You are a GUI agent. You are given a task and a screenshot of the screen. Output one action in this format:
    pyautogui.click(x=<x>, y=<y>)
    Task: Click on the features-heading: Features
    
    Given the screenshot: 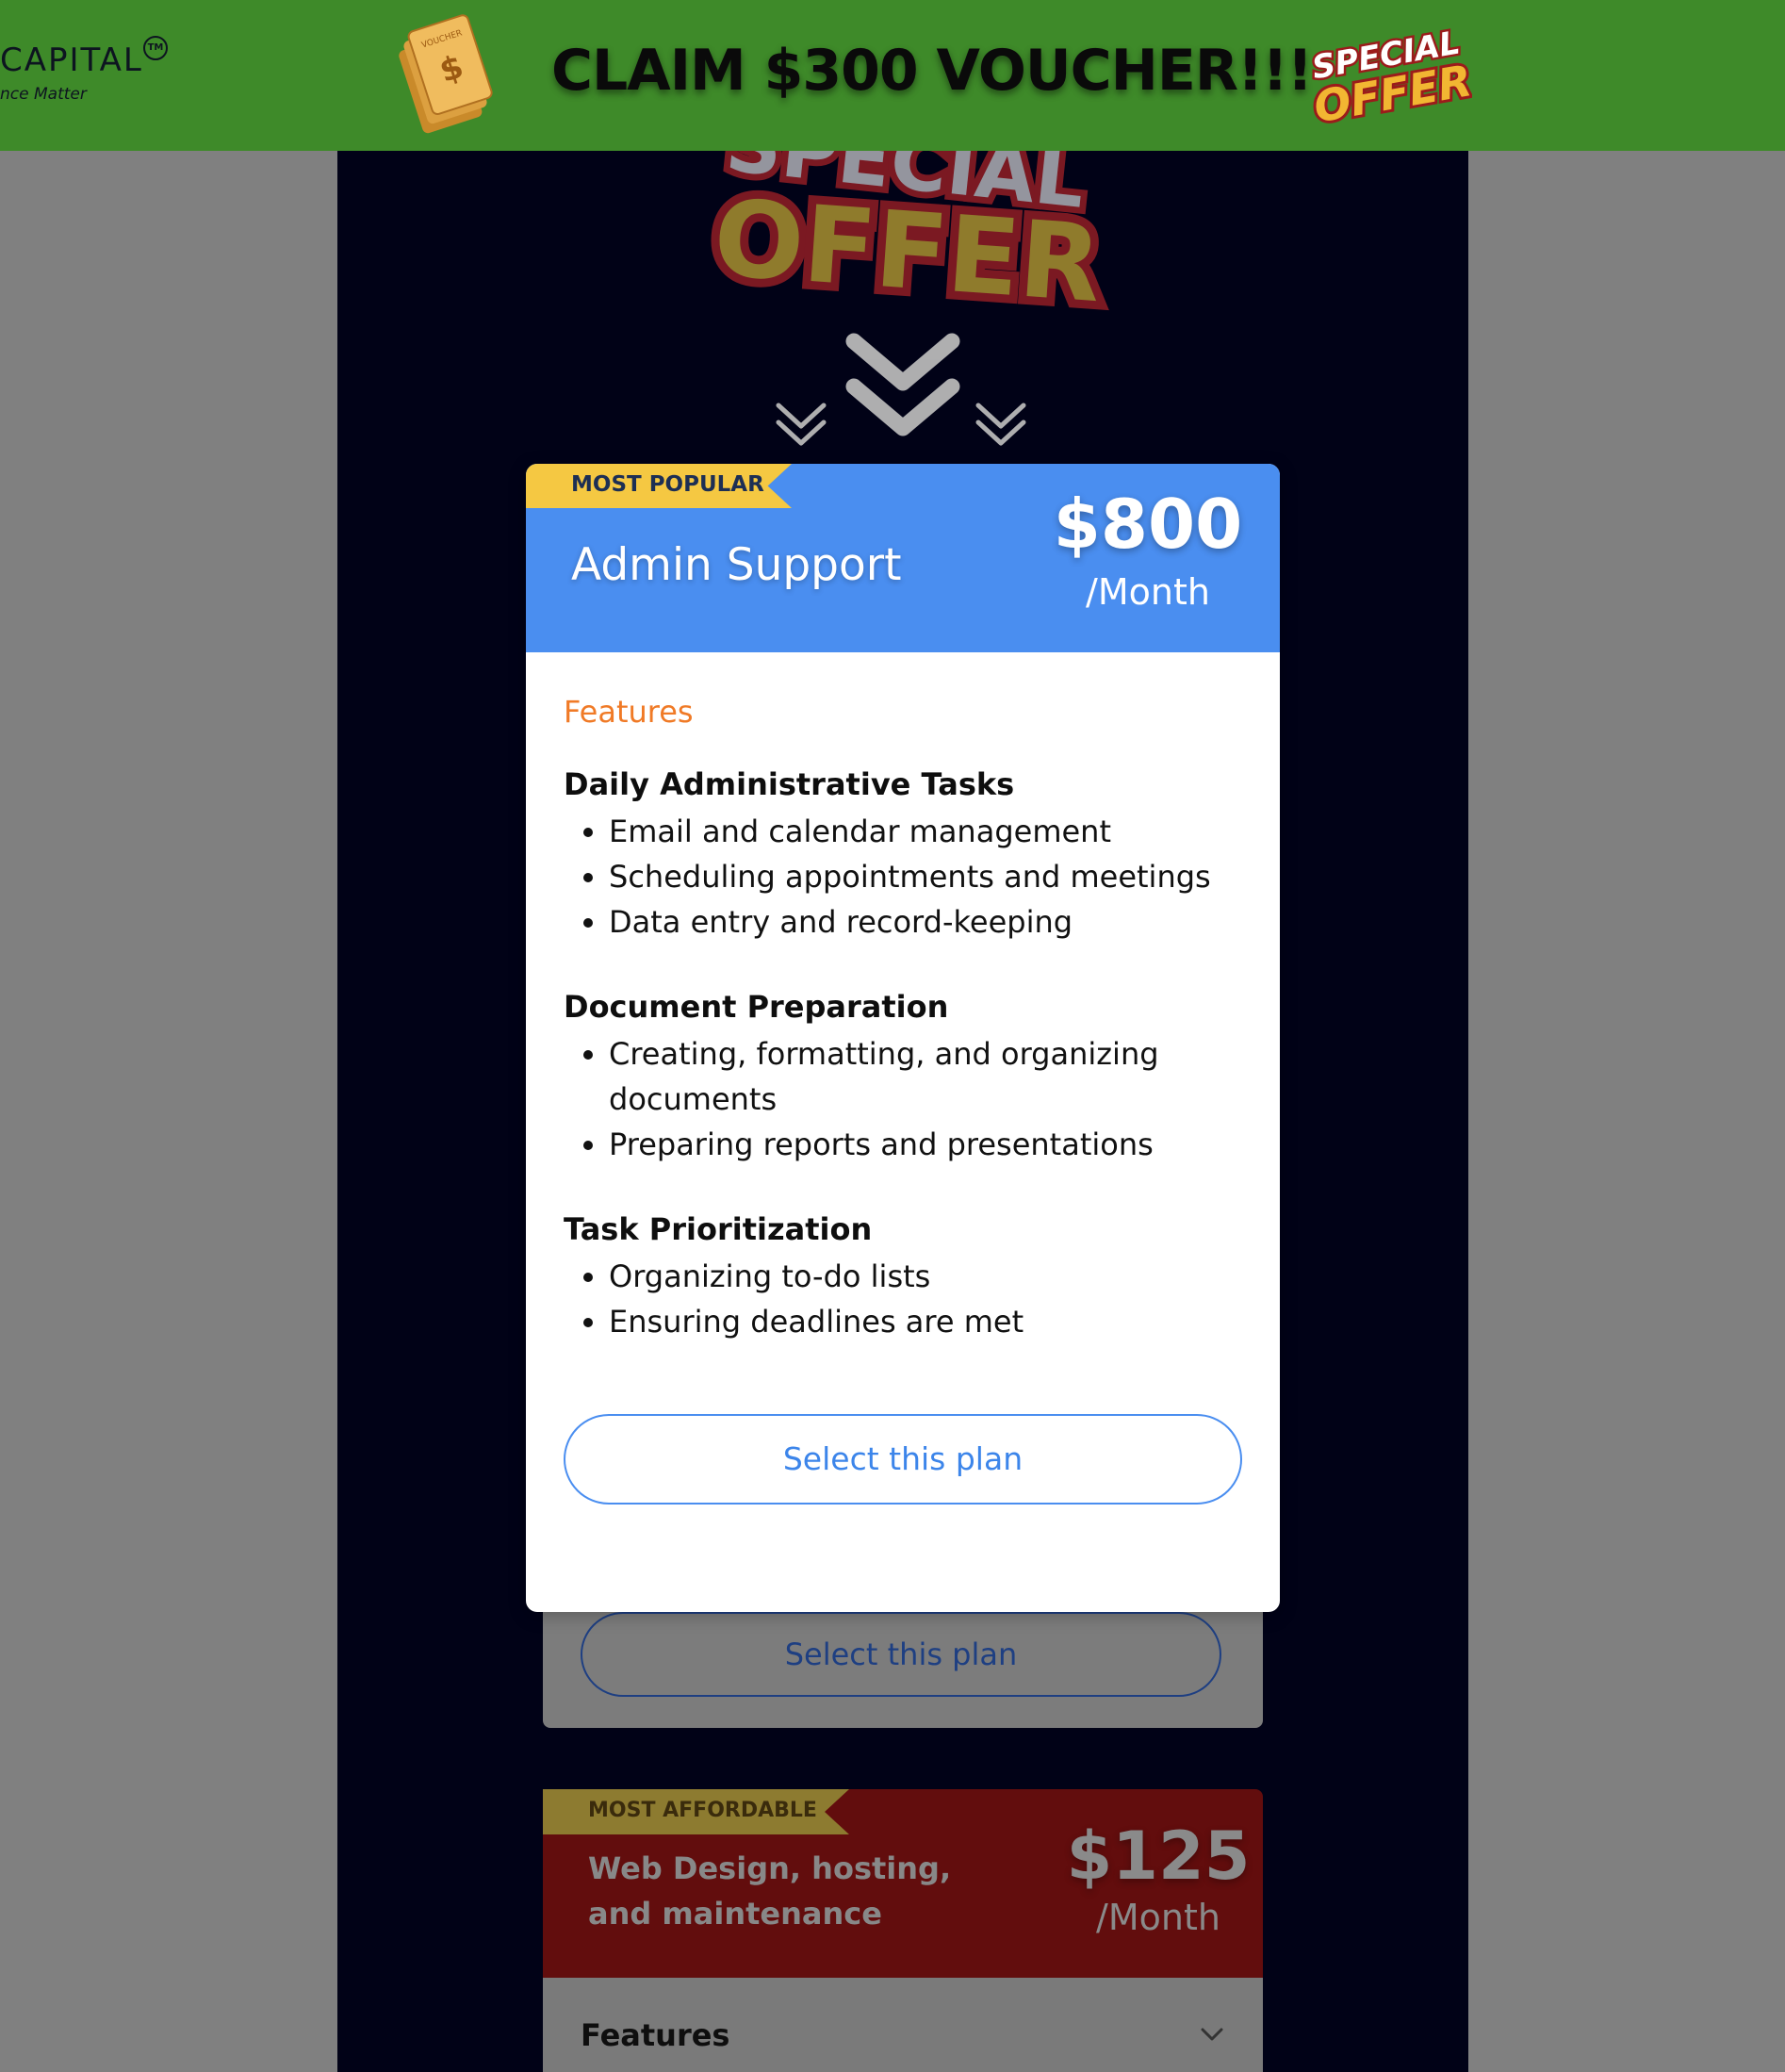 What is the action you would take?
    pyautogui.click(x=629, y=712)
    